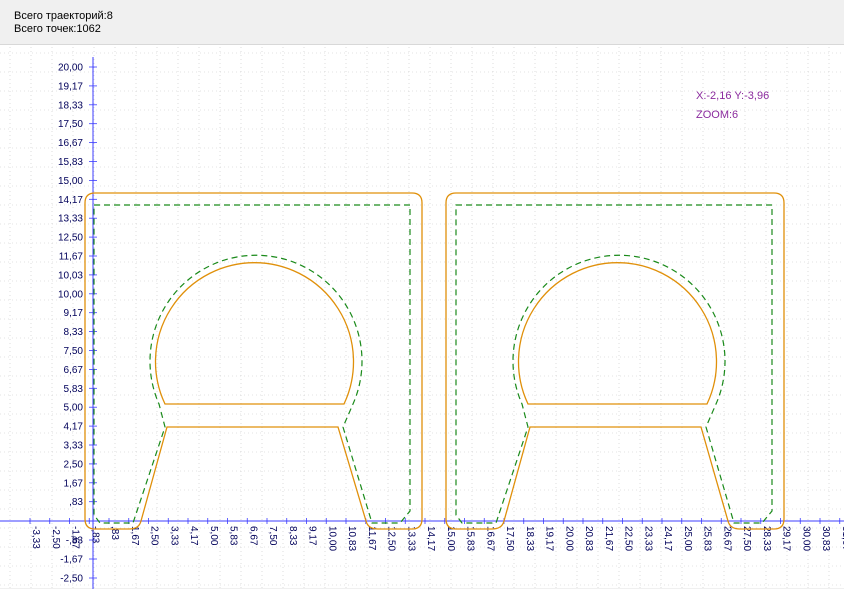  Describe the element at coordinates (489, 538) in the screenshot. I see `x-tick-label: 16,67` at that location.